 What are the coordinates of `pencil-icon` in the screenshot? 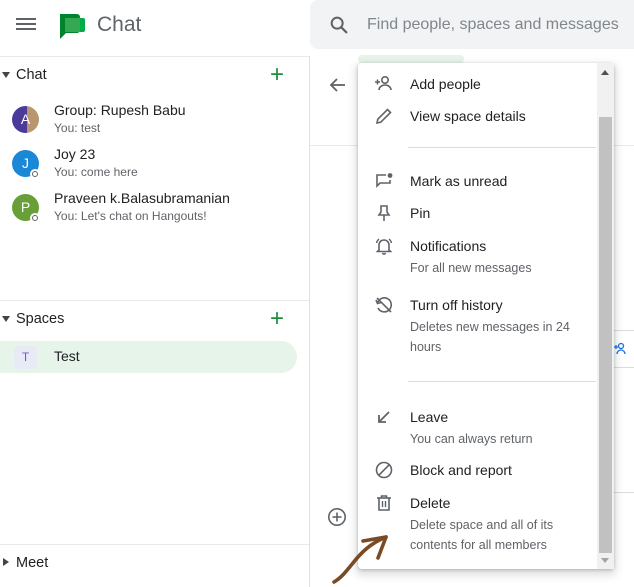 It's located at (383, 116).